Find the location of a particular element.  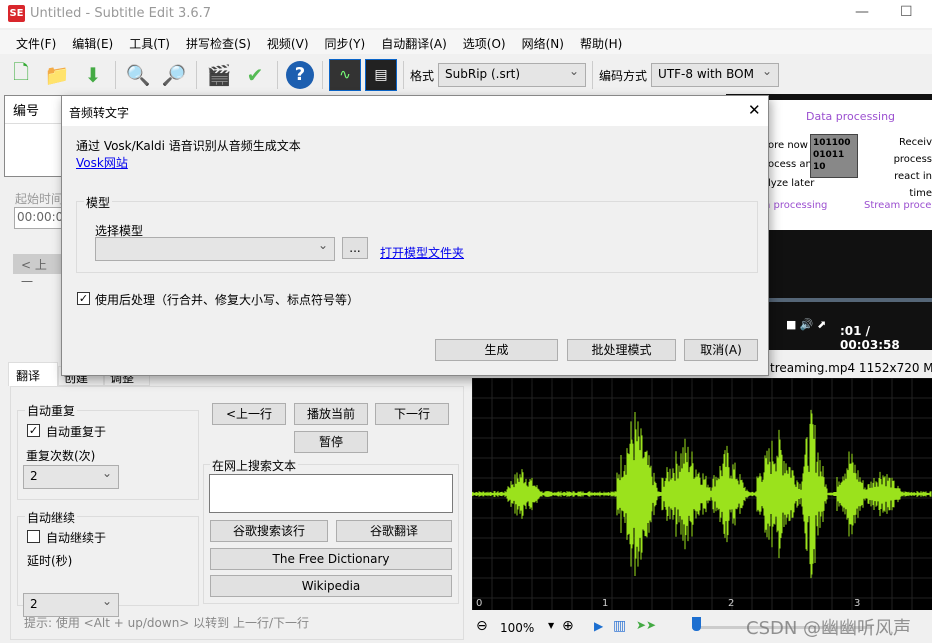

start-time-input: 00:00:00 is located at coordinates (42, 218).